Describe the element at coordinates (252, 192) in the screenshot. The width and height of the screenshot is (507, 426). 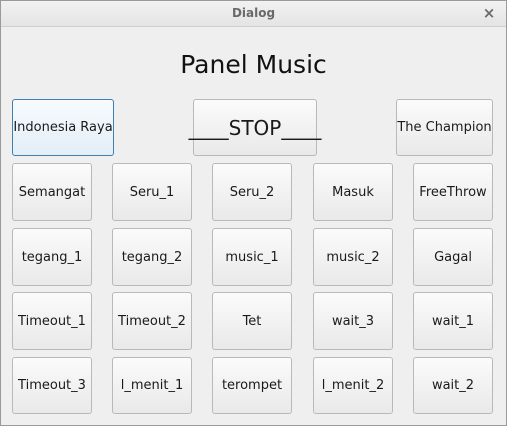
I see `sound-button-seru-2: Seru_2` at that location.